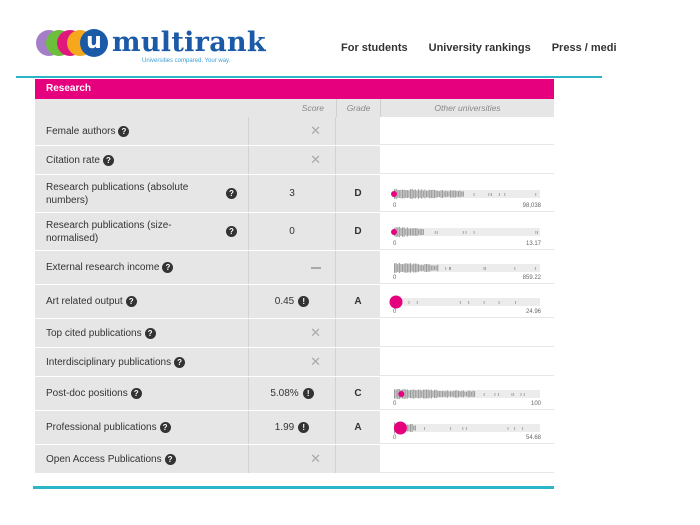  What do you see at coordinates (374, 48) in the screenshot?
I see `nav-for-students: For students` at bounding box center [374, 48].